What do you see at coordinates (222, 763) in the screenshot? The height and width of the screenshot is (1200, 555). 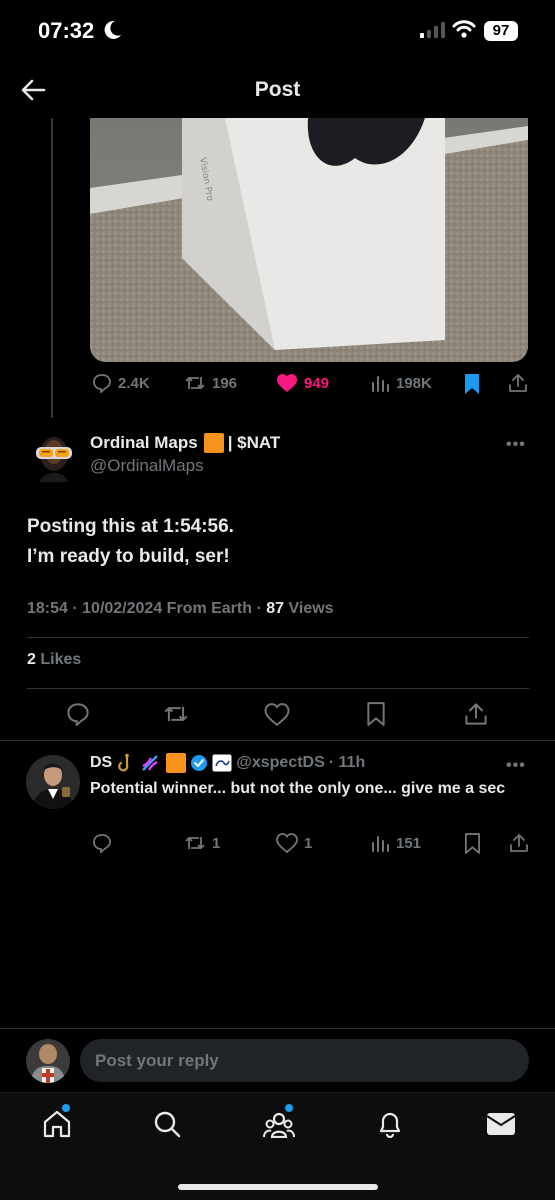 I see `affiliate-badge-icon` at bounding box center [222, 763].